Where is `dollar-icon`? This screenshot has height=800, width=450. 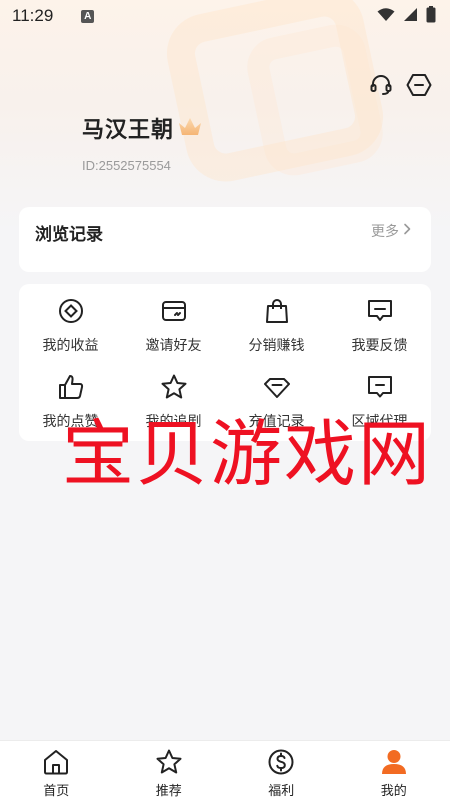 dollar-icon is located at coordinates (281, 762).